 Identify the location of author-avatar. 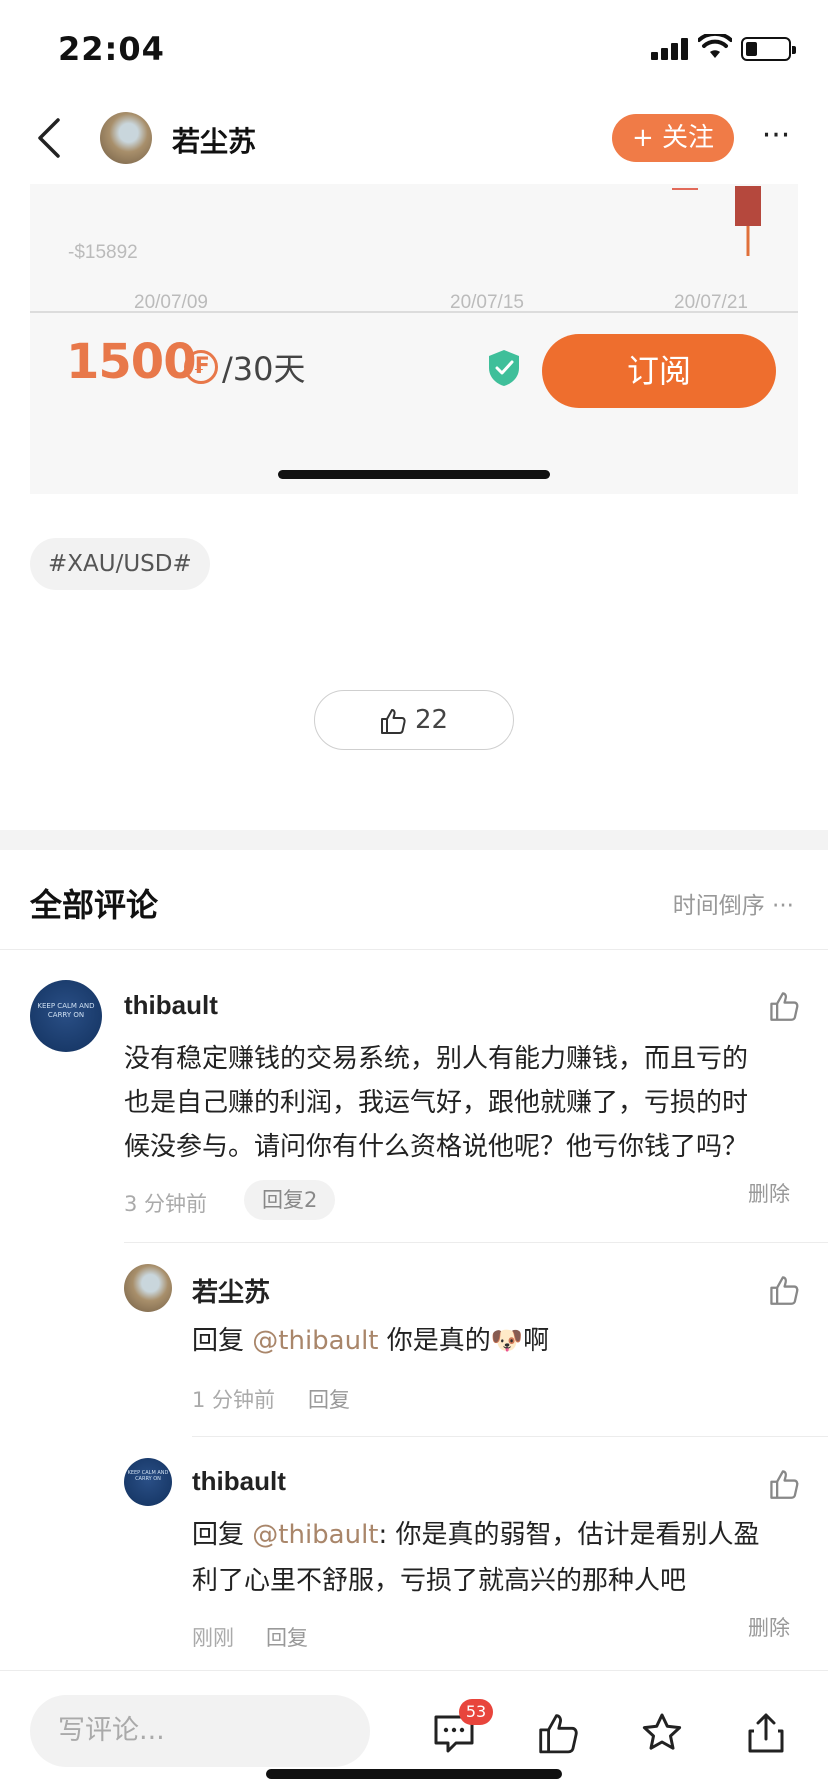
(126, 138).